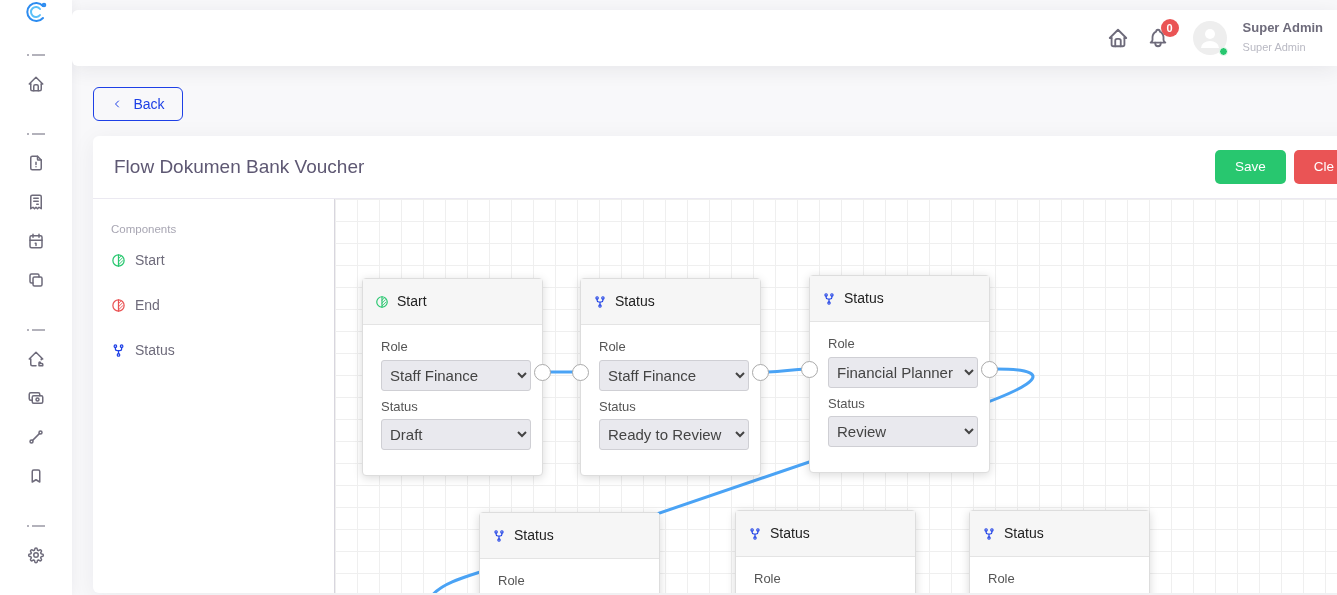 The width and height of the screenshot is (1337, 595). I want to click on component-item: End, so click(213, 306).